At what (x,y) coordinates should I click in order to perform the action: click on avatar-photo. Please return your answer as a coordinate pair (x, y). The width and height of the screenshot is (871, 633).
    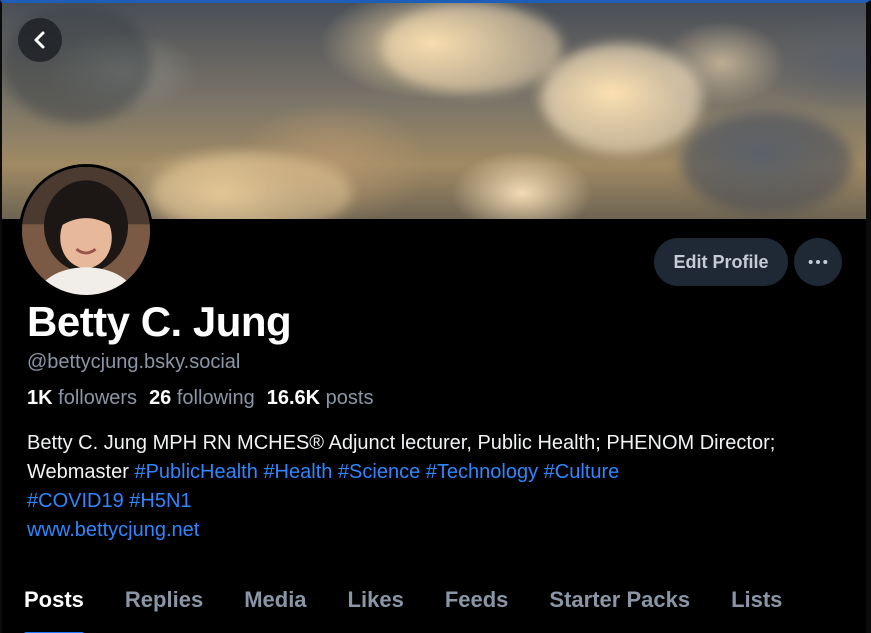
    Looking at the image, I should click on (86, 231).